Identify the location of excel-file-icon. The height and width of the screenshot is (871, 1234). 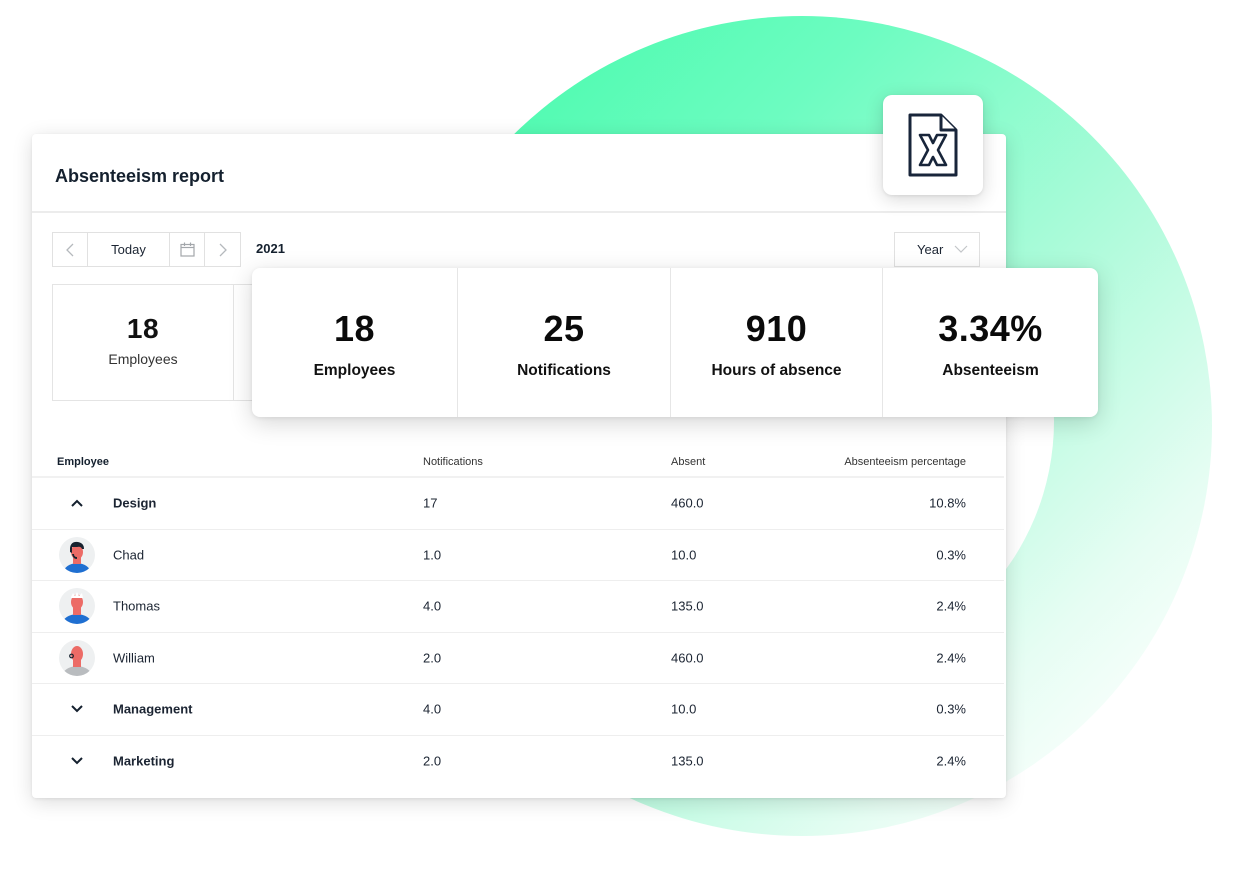
(933, 145).